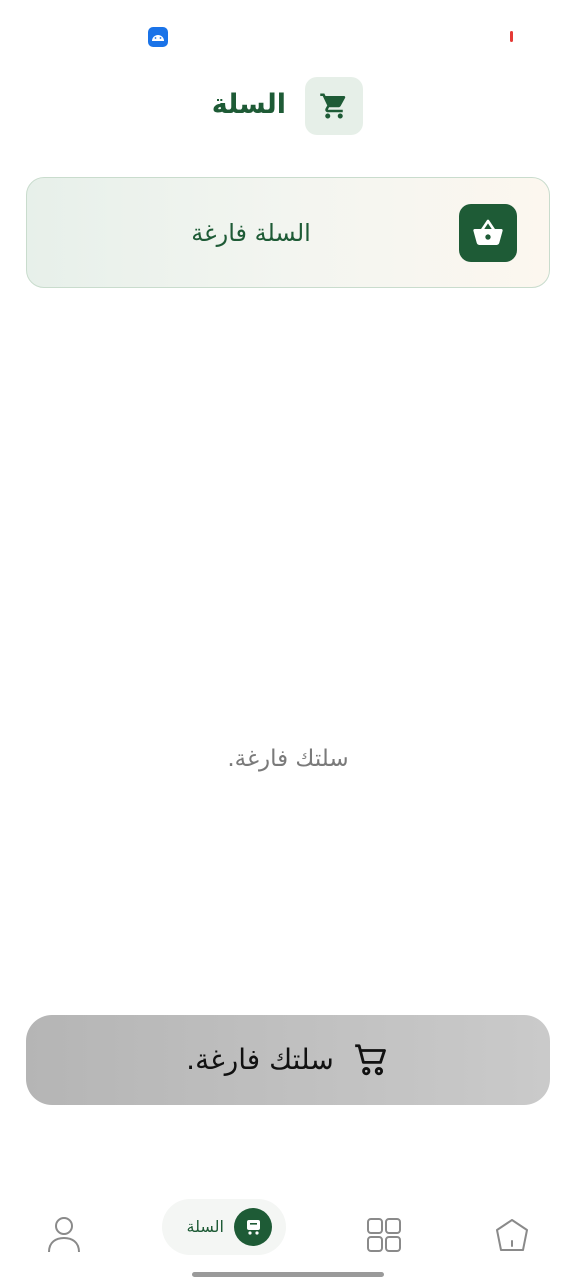  I want to click on banner-text: السلة فارغة, so click(251, 233).